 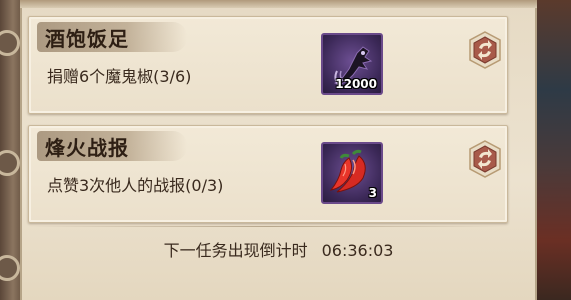 What do you see at coordinates (235, 250) in the screenshot?
I see `countdown-label: 下一任务出现倒计时` at bounding box center [235, 250].